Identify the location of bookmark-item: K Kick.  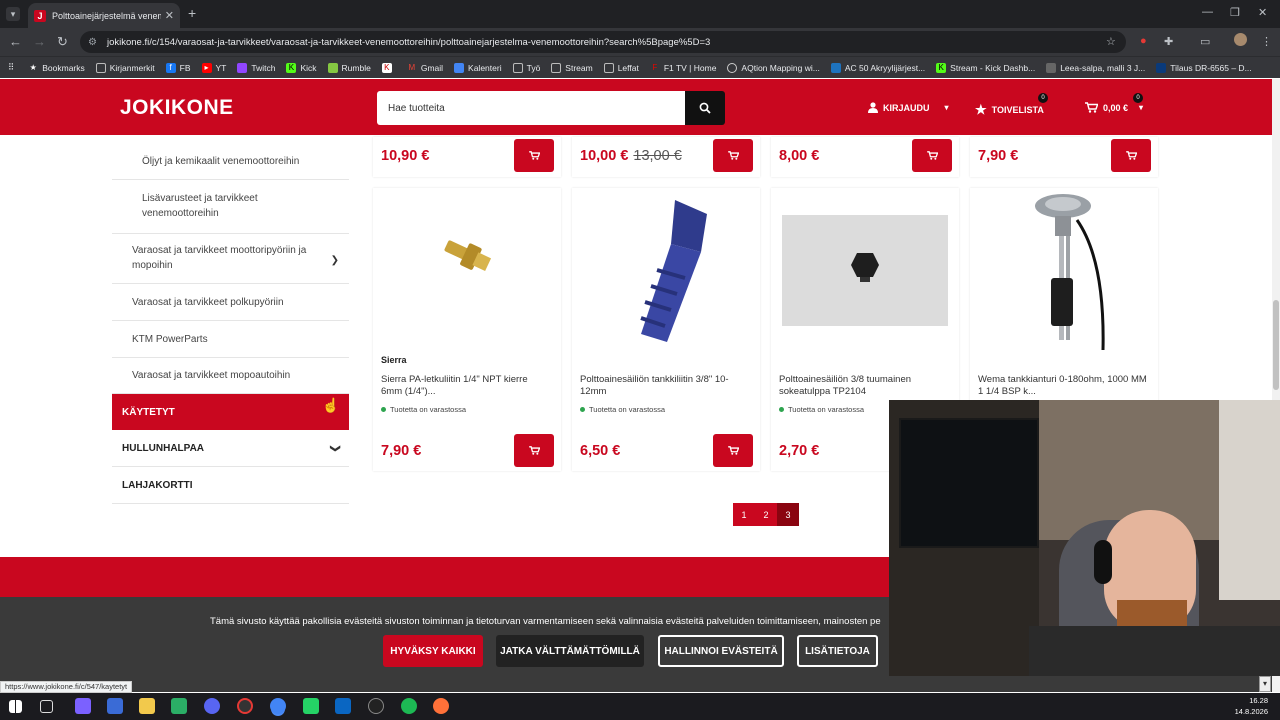
(301, 67).